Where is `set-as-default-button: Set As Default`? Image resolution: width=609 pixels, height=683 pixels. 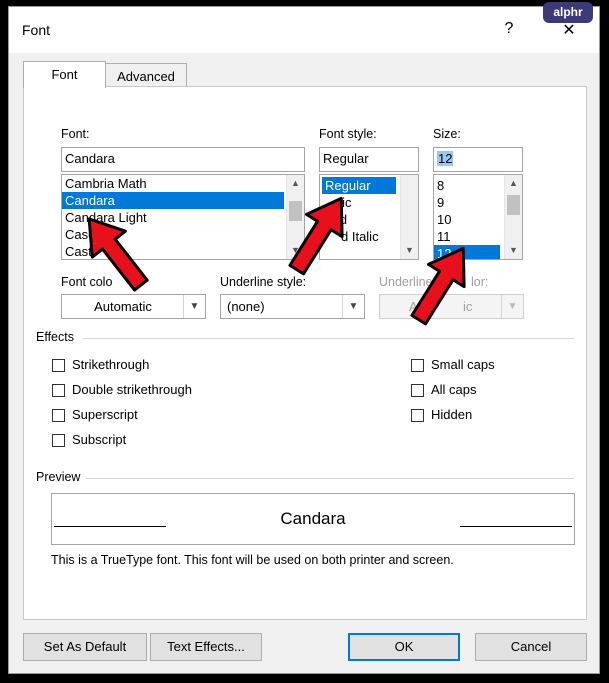
set-as-default-button: Set As Default is located at coordinates (85, 647).